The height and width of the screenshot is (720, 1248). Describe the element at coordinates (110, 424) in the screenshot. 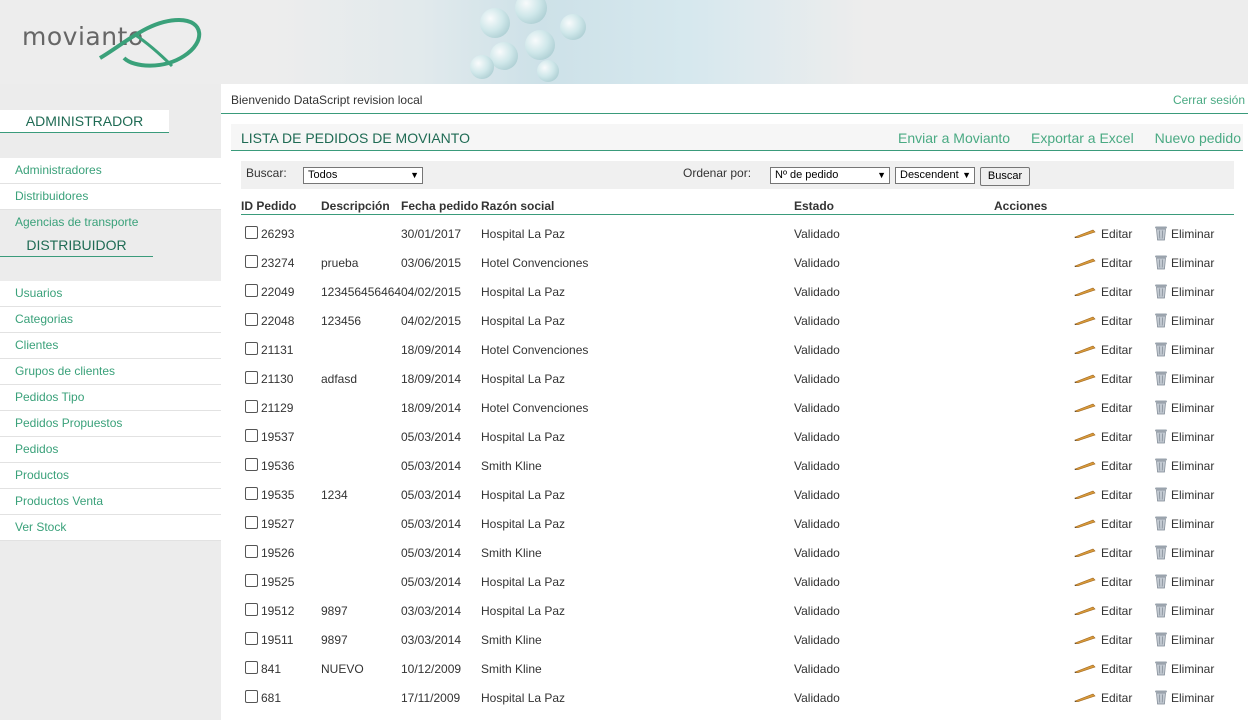

I see `sidebar-item-pedidos-propuestos: Pedidos Propuestos` at that location.